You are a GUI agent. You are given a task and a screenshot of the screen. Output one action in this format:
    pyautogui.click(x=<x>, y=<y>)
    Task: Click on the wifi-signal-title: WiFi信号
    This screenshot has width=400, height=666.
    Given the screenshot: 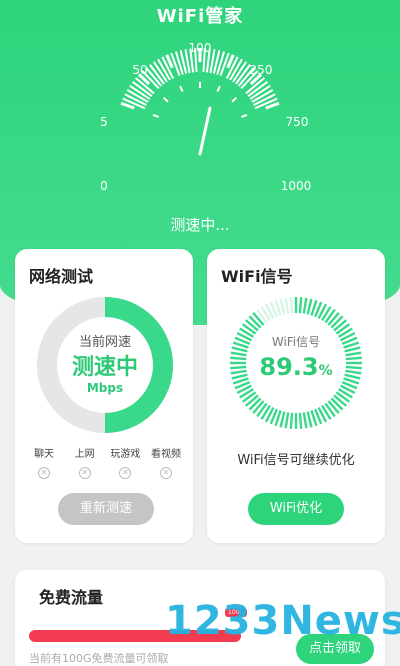 What is the action you would take?
    pyautogui.click(x=257, y=276)
    